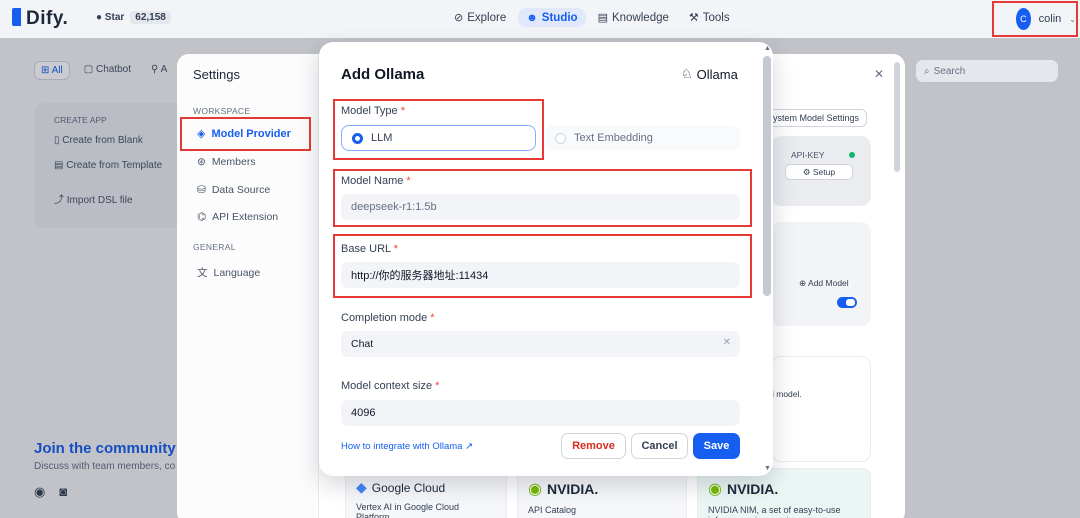  Describe the element at coordinates (226, 162) in the screenshot. I see `sidebar-item-members: ⊛ Members` at that location.